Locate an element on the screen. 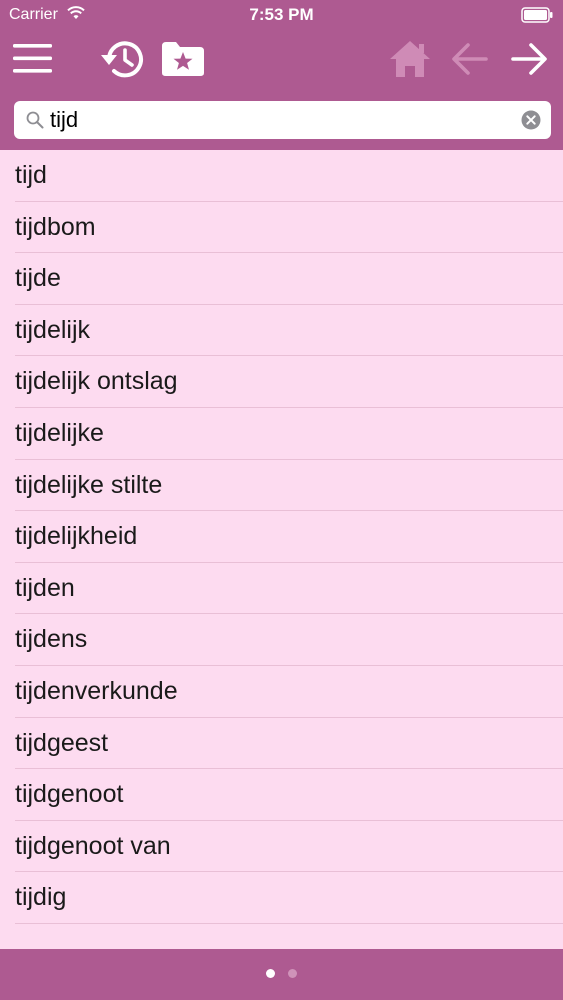 The width and height of the screenshot is (563, 1000). clock: 7:53 PM is located at coordinates (281, 14).